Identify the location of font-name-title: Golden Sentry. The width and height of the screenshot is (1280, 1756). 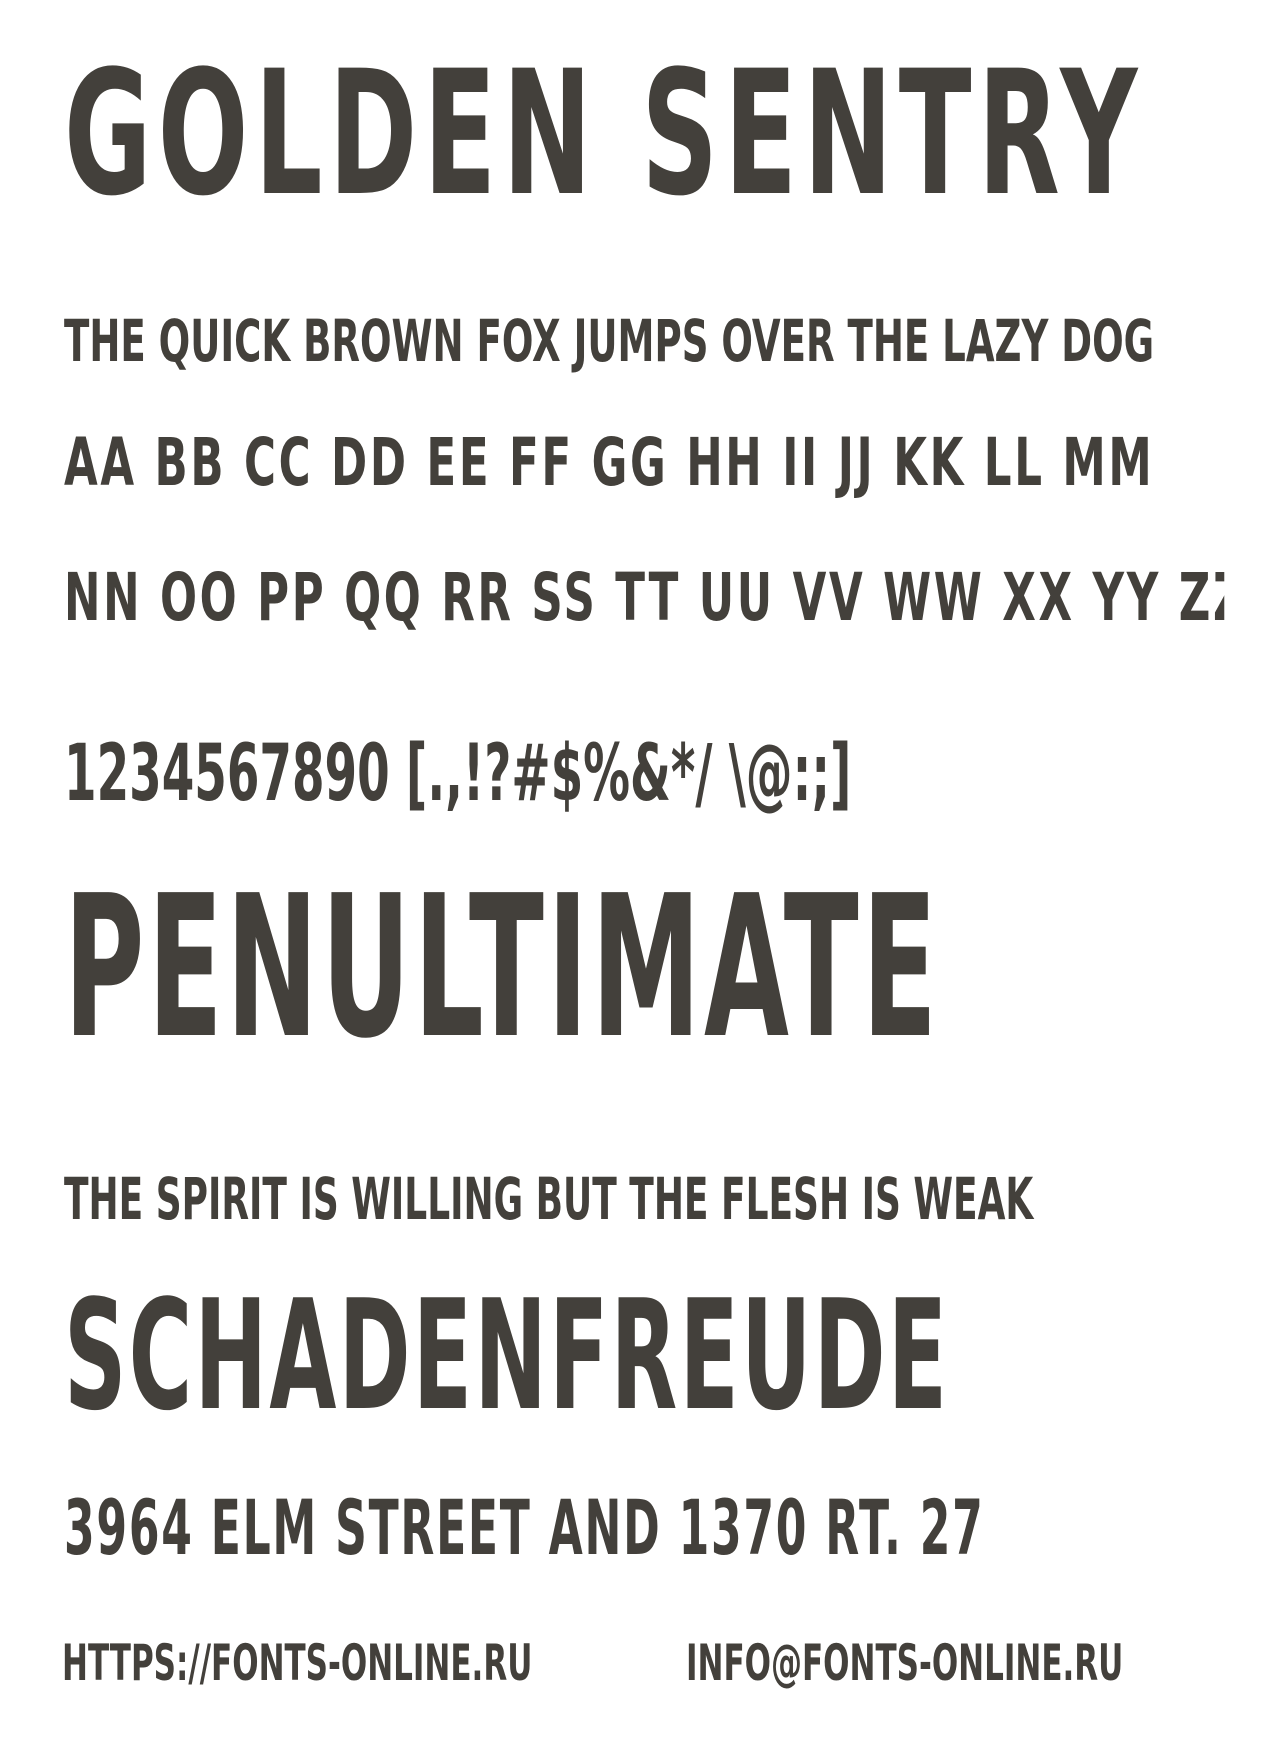
(604, 141).